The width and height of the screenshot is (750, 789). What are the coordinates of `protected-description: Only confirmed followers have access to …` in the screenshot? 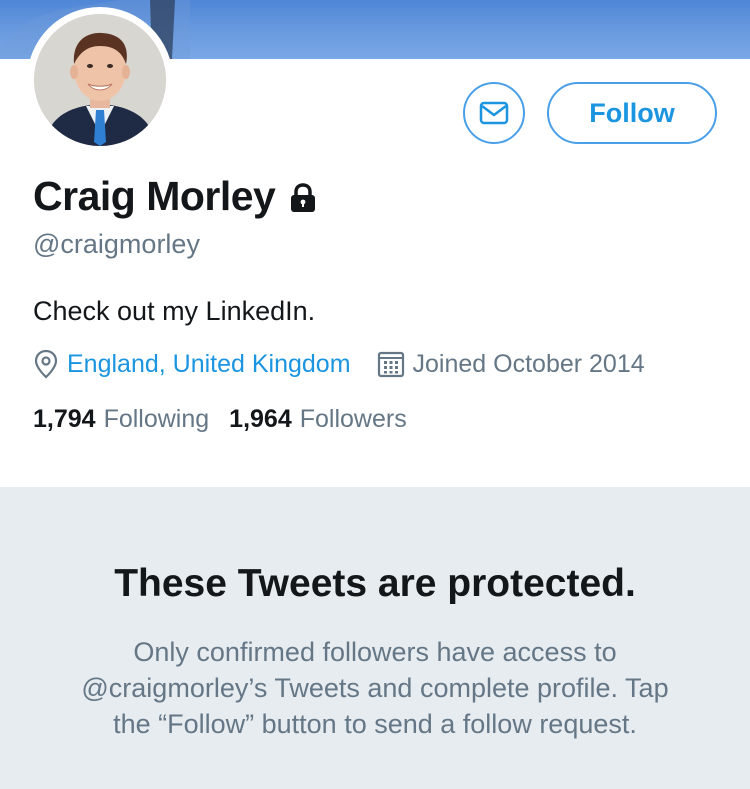 It's located at (375, 688).